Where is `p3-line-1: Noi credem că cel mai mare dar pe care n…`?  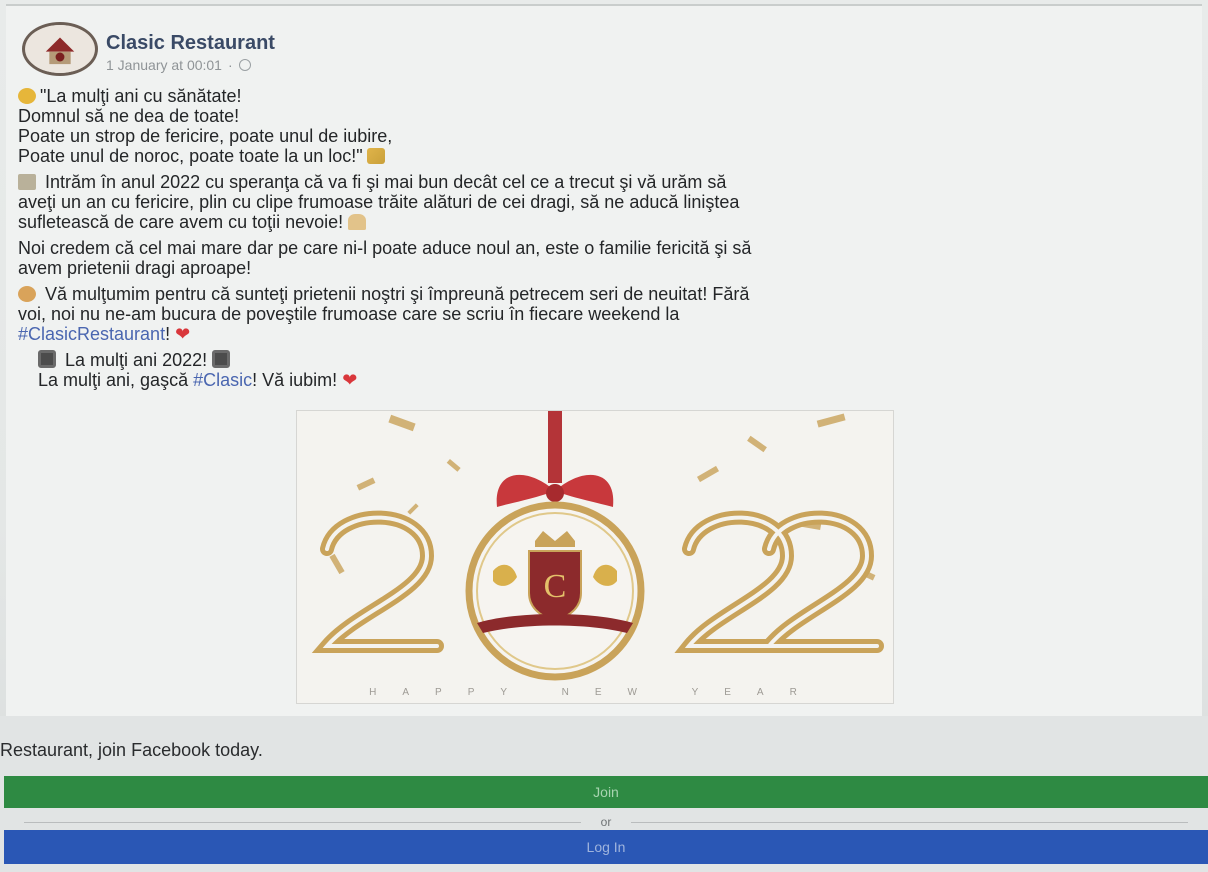
p3-line-1: Noi credem că cel mai mare dar pe care n… is located at coordinates (385, 248).